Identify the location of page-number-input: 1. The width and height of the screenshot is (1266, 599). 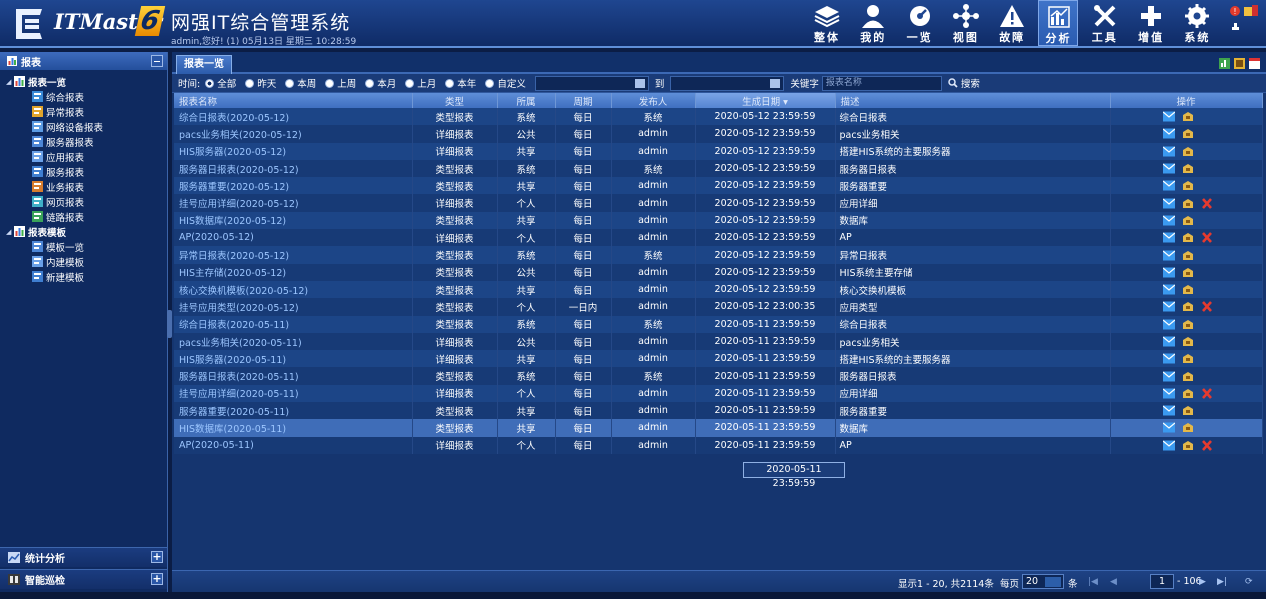
(1162, 581).